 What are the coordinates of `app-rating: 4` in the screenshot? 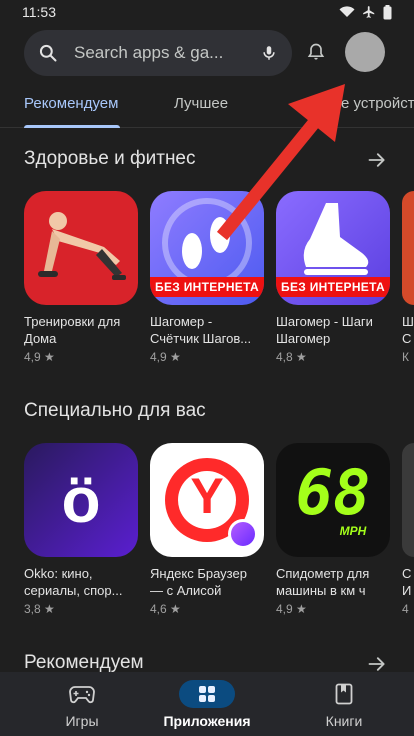 It's located at (405, 609).